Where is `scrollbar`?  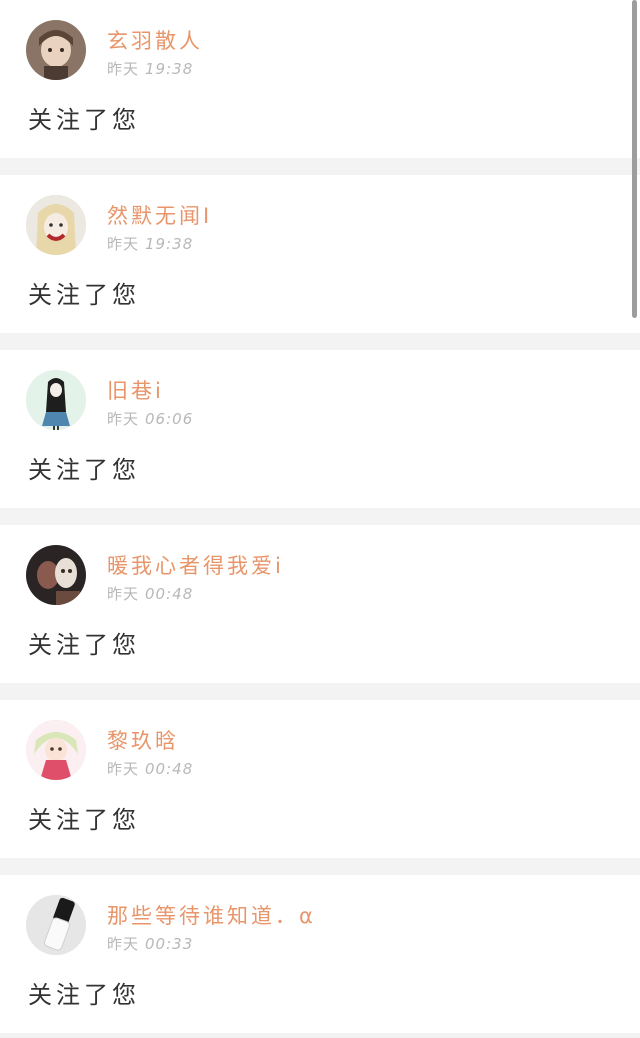
scrollbar is located at coordinates (634, 159).